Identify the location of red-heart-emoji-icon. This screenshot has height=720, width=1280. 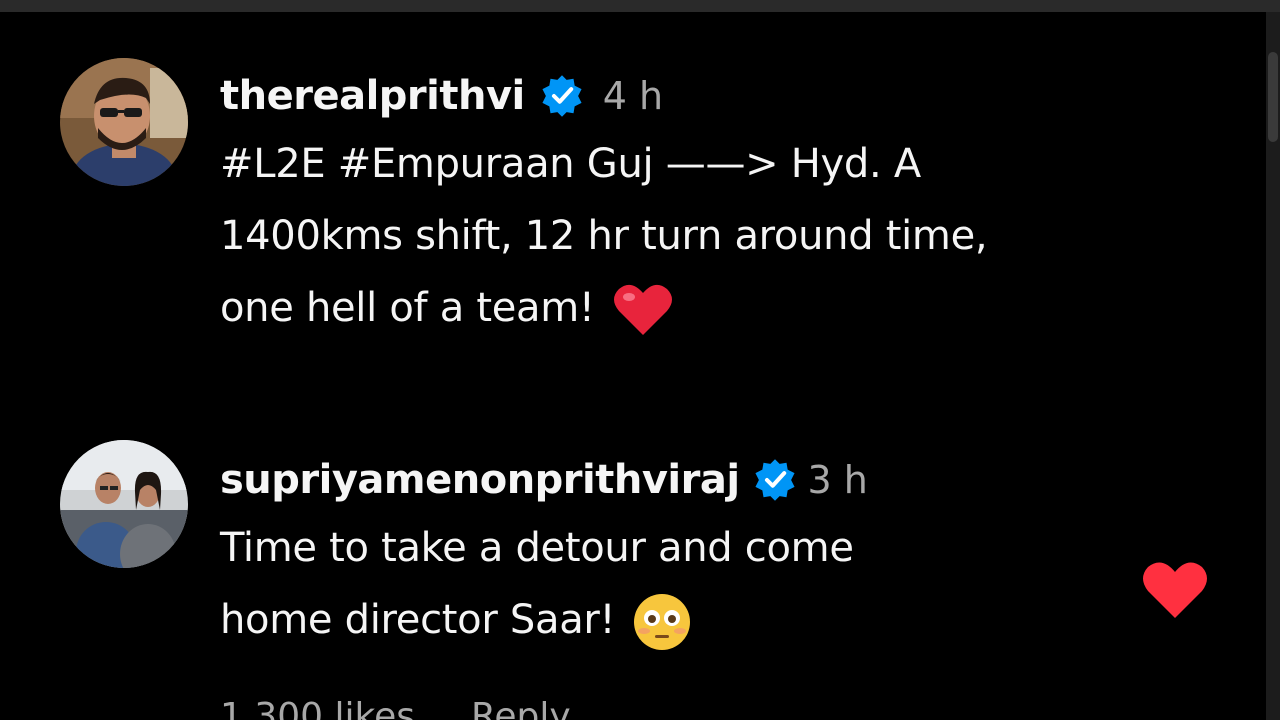
(642, 309).